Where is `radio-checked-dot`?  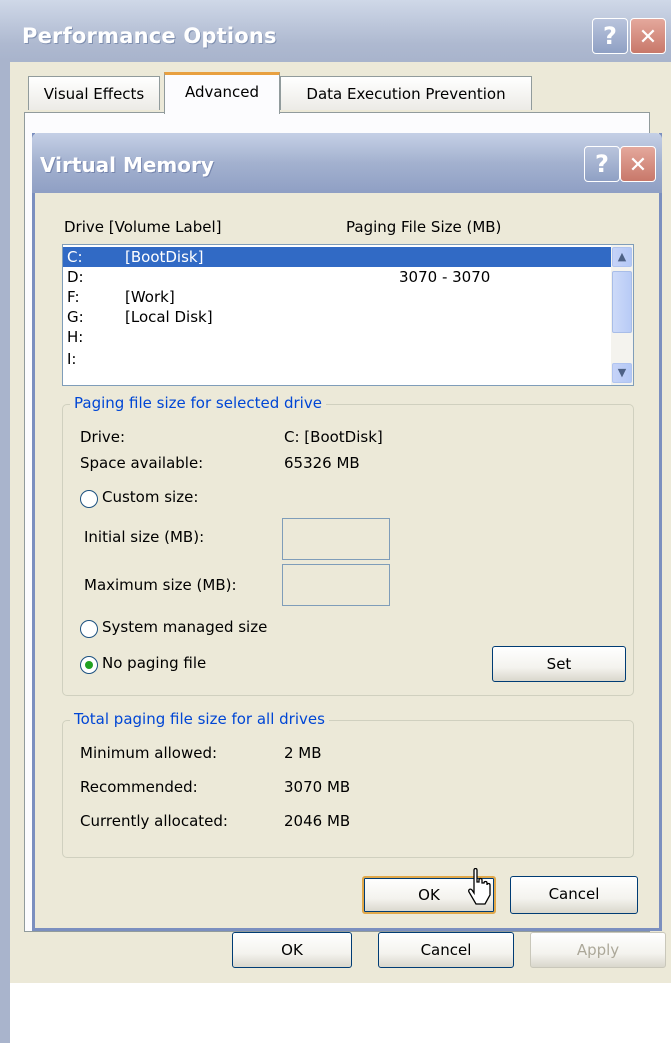
radio-checked-dot is located at coordinates (89, 665).